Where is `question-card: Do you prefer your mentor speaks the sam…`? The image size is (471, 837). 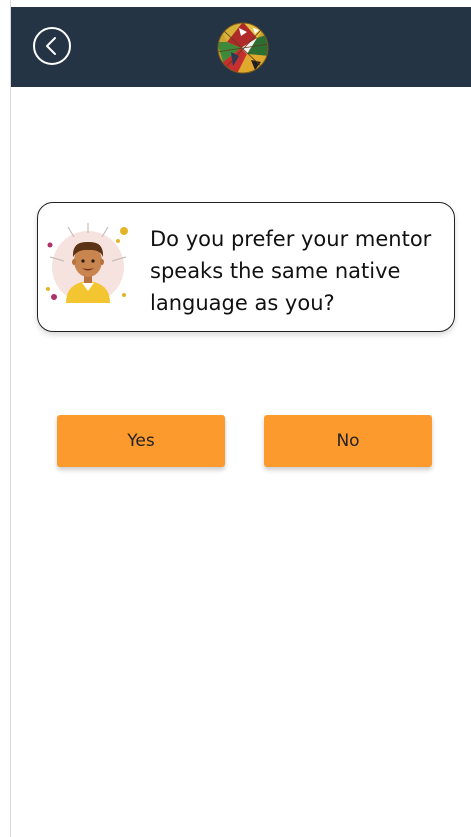
question-card: Do you prefer your mentor speaks the sam… is located at coordinates (246, 267).